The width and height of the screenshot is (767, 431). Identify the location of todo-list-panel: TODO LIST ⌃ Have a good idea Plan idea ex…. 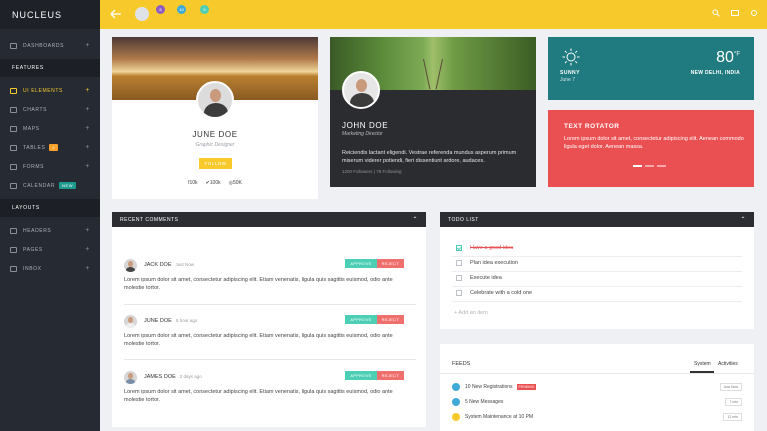
(597, 270).